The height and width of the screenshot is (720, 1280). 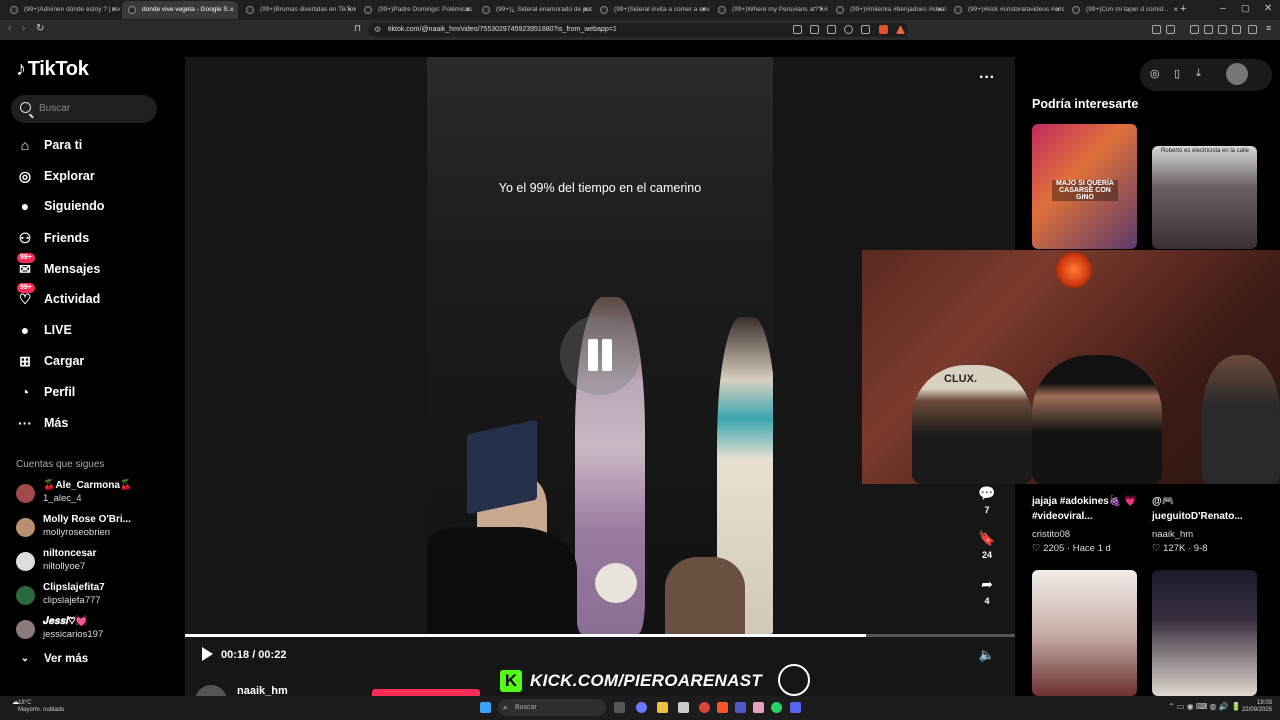 What do you see at coordinates (1252, 29) in the screenshot?
I see `wallet-icon` at bounding box center [1252, 29].